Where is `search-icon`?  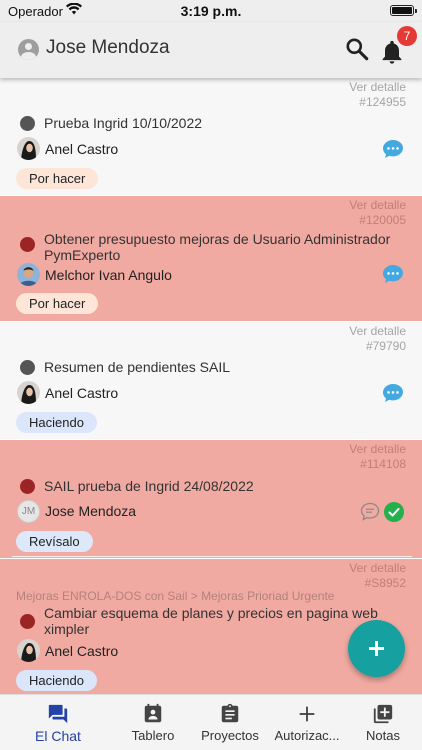 search-icon is located at coordinates (357, 49).